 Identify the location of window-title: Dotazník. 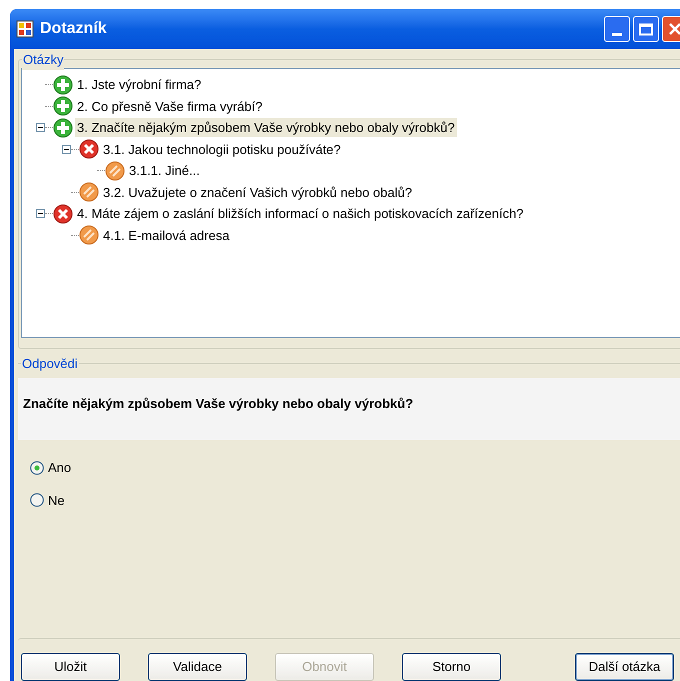
(73, 29).